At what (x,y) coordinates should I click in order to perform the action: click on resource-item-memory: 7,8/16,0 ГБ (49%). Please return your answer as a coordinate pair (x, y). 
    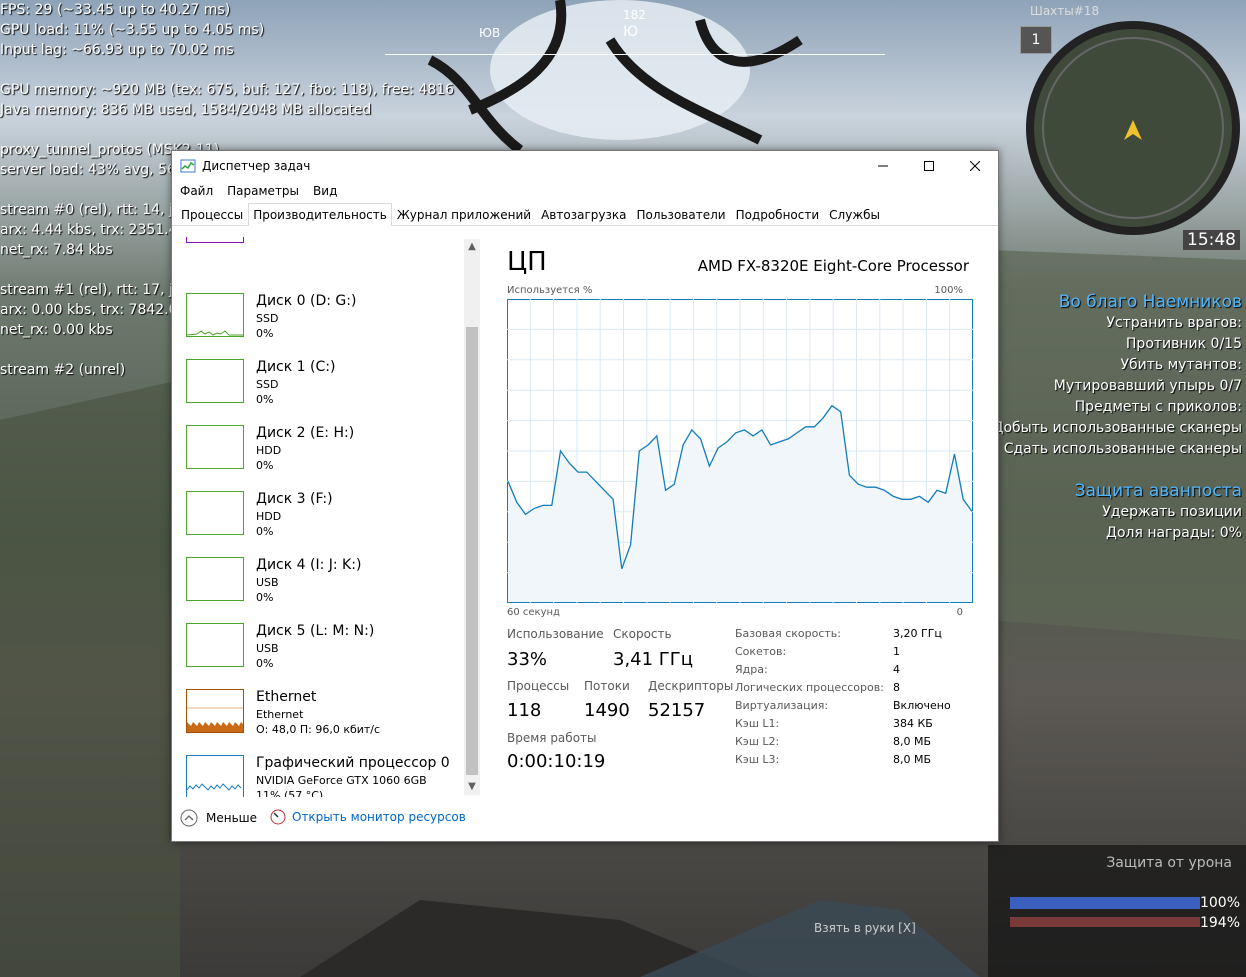
    Looking at the image, I should click on (331, 262).